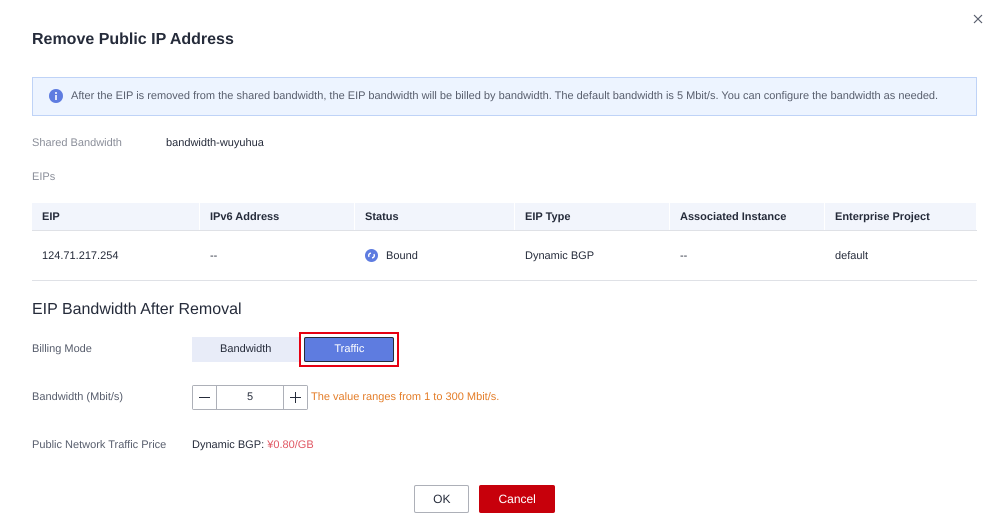  Describe the element at coordinates (901, 216) in the screenshot. I see `column-header: Enterprise Project` at that location.